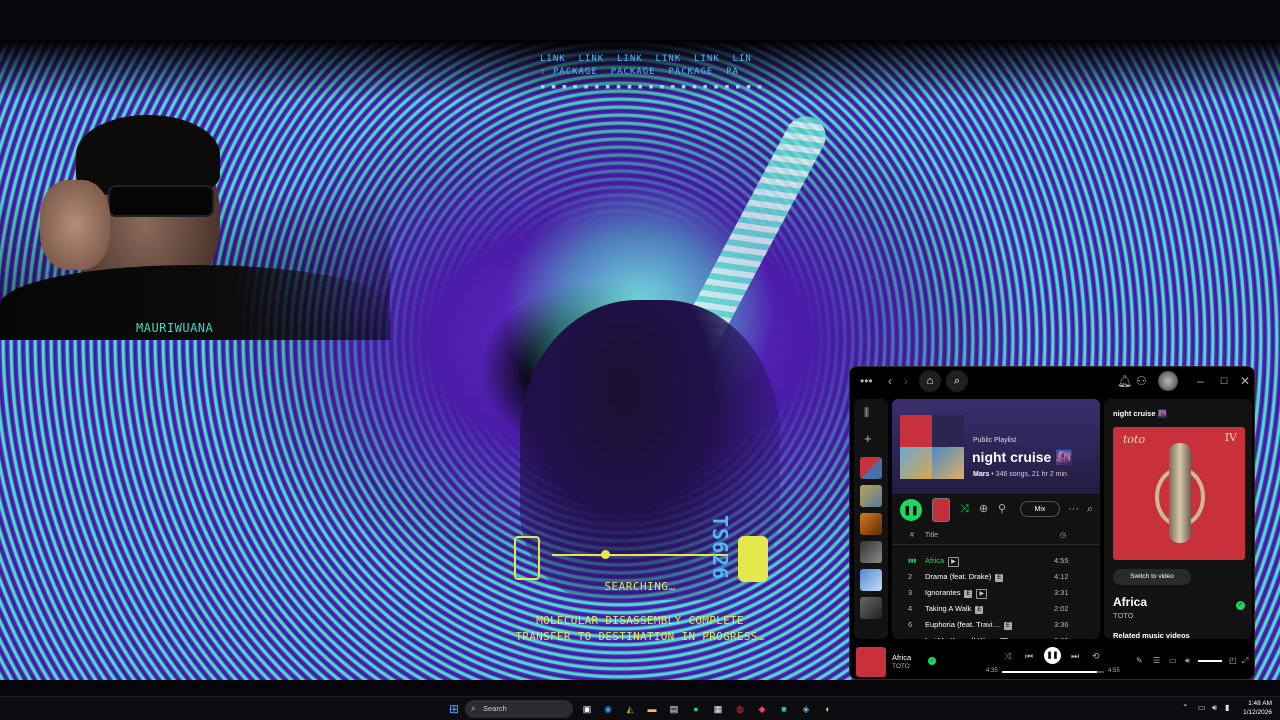 The image size is (1280, 720). Describe the element at coordinates (148, 155) in the screenshot. I see `webcam-hair-top` at that location.